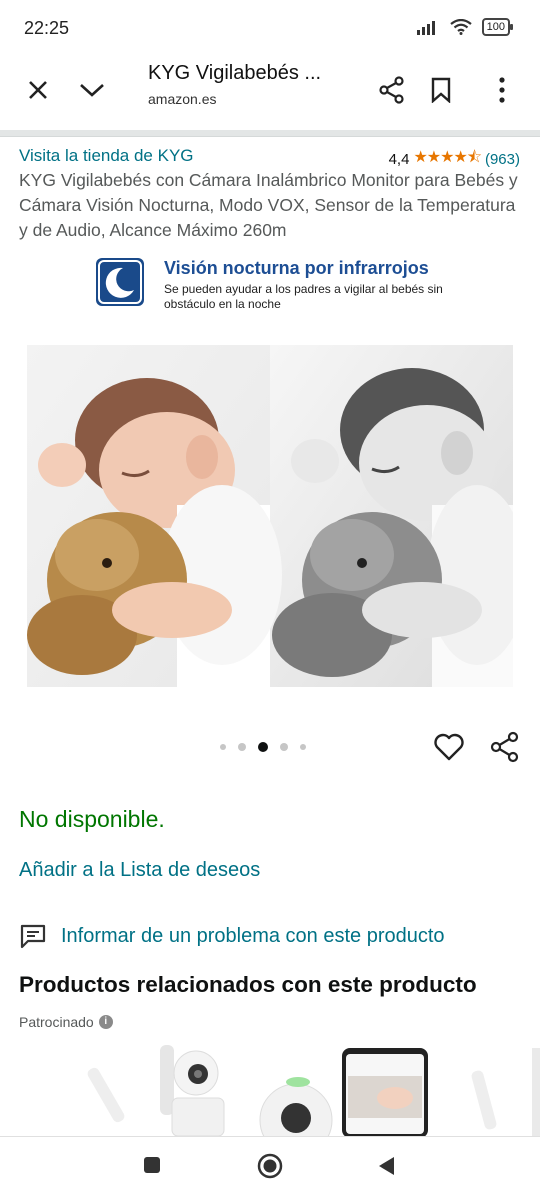 This screenshot has width=540, height=1201. I want to click on status-time: 22:25, so click(47, 28).